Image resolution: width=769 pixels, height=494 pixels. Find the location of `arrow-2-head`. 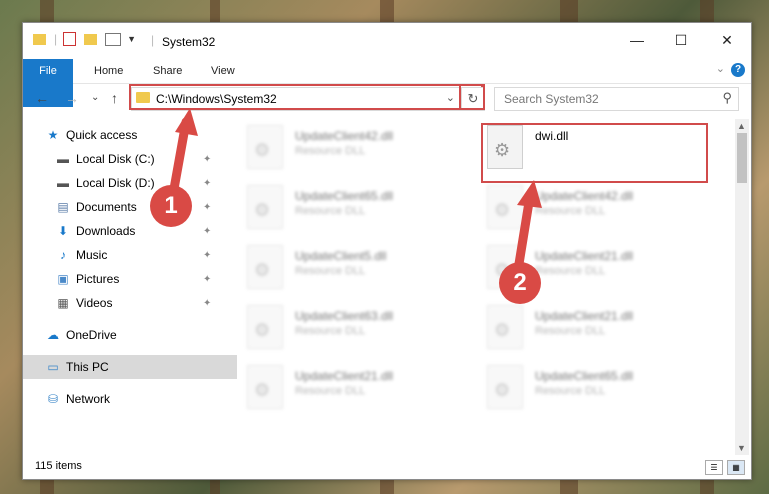

arrow-2-head is located at coordinates (529, 194).